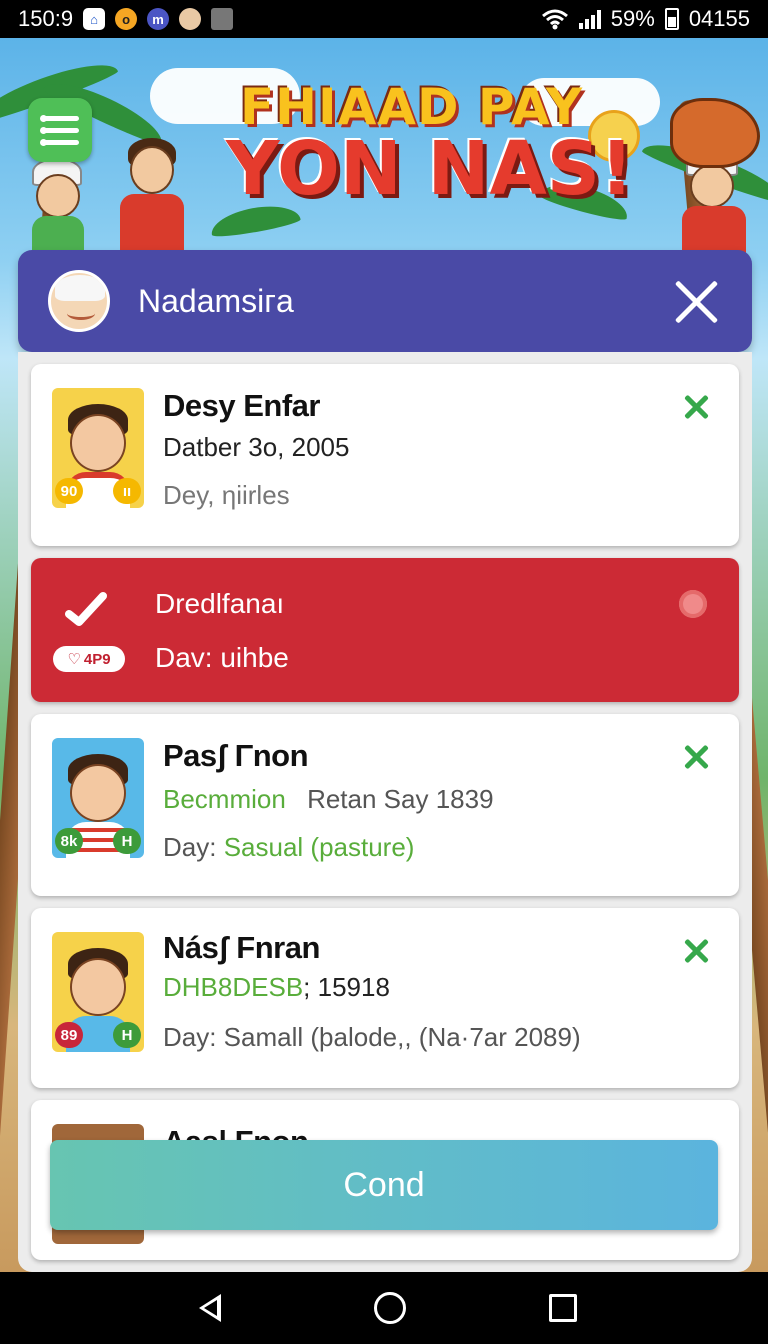 The image size is (768, 1344). I want to click on card-day: Day: Samall (þalоde,, (Na·7ar 2089), so click(372, 1037).